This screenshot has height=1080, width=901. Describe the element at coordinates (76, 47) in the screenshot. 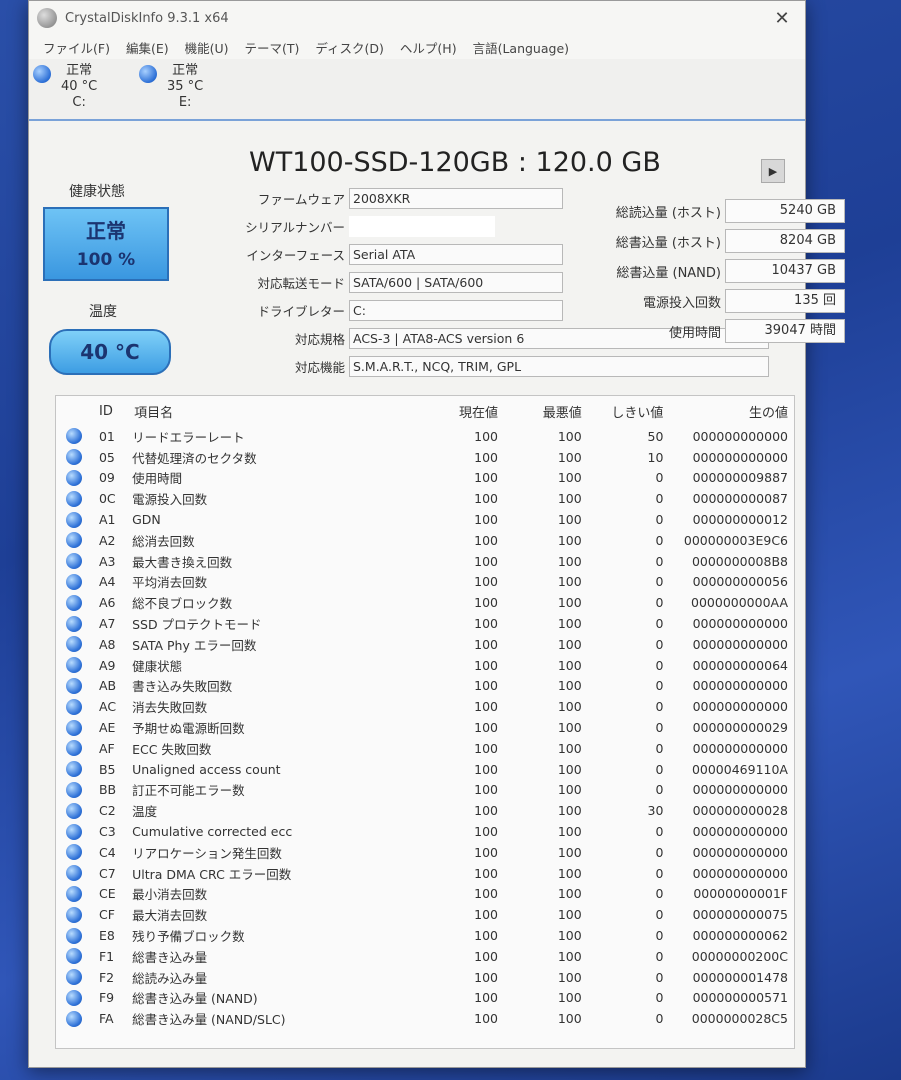

I see `menu-file: ファイル(F)` at that location.